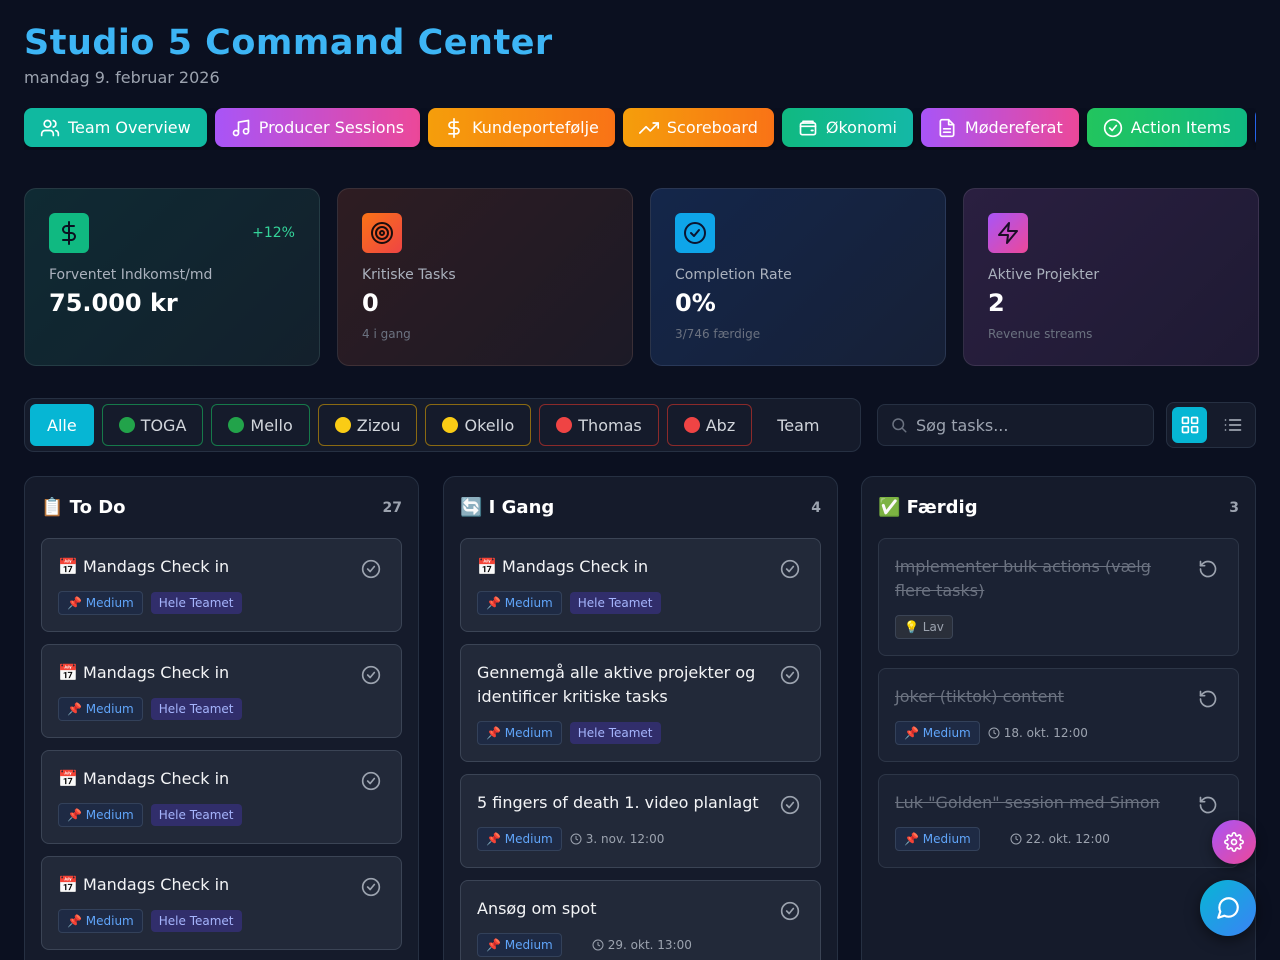 Image resolution: width=1280 pixels, height=960 pixels. I want to click on nav-kundeportefolje: Kundeportefølje, so click(521, 127).